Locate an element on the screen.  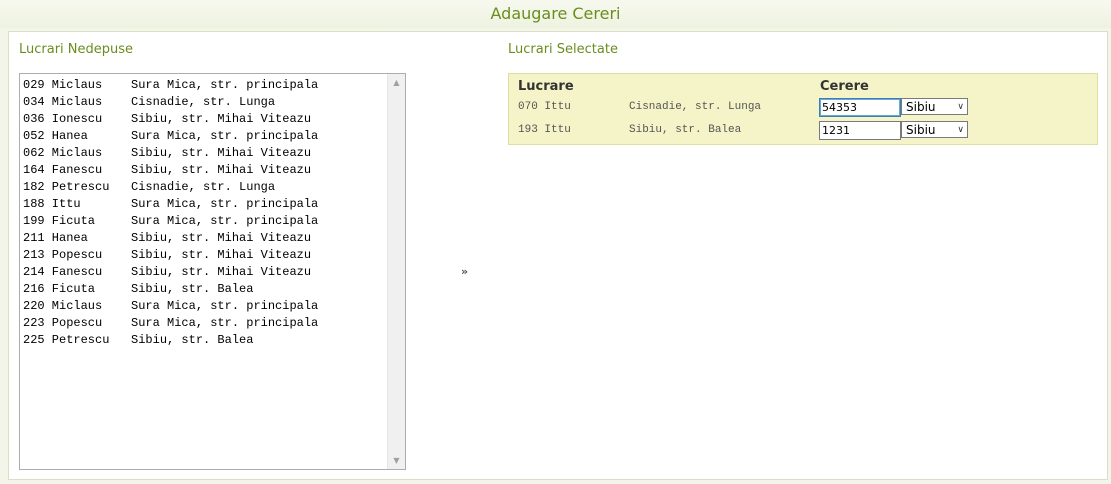
scroll-down-icon: ▼ is located at coordinates (396, 460).